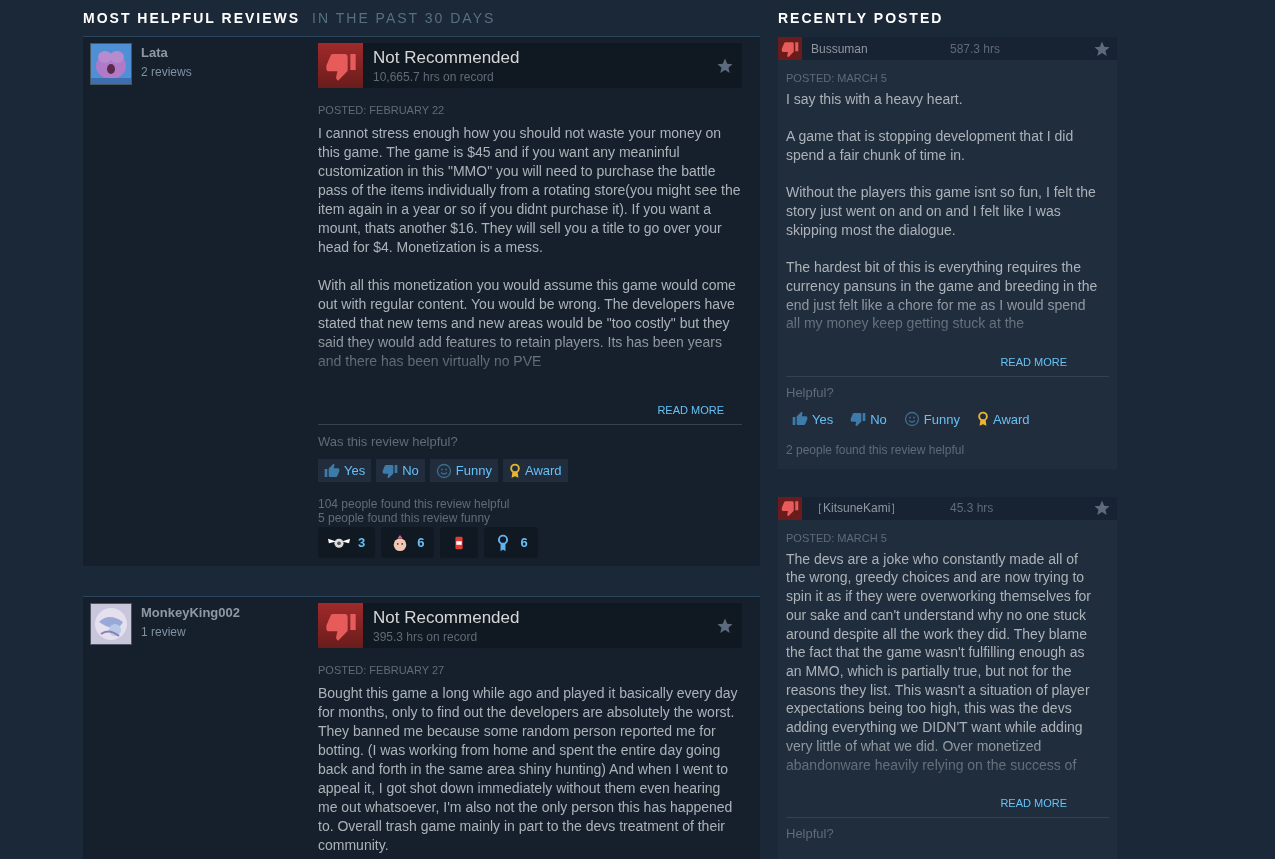 The image size is (1275, 859). Describe the element at coordinates (1102, 508) in the screenshot. I see `star-icon` at that location.